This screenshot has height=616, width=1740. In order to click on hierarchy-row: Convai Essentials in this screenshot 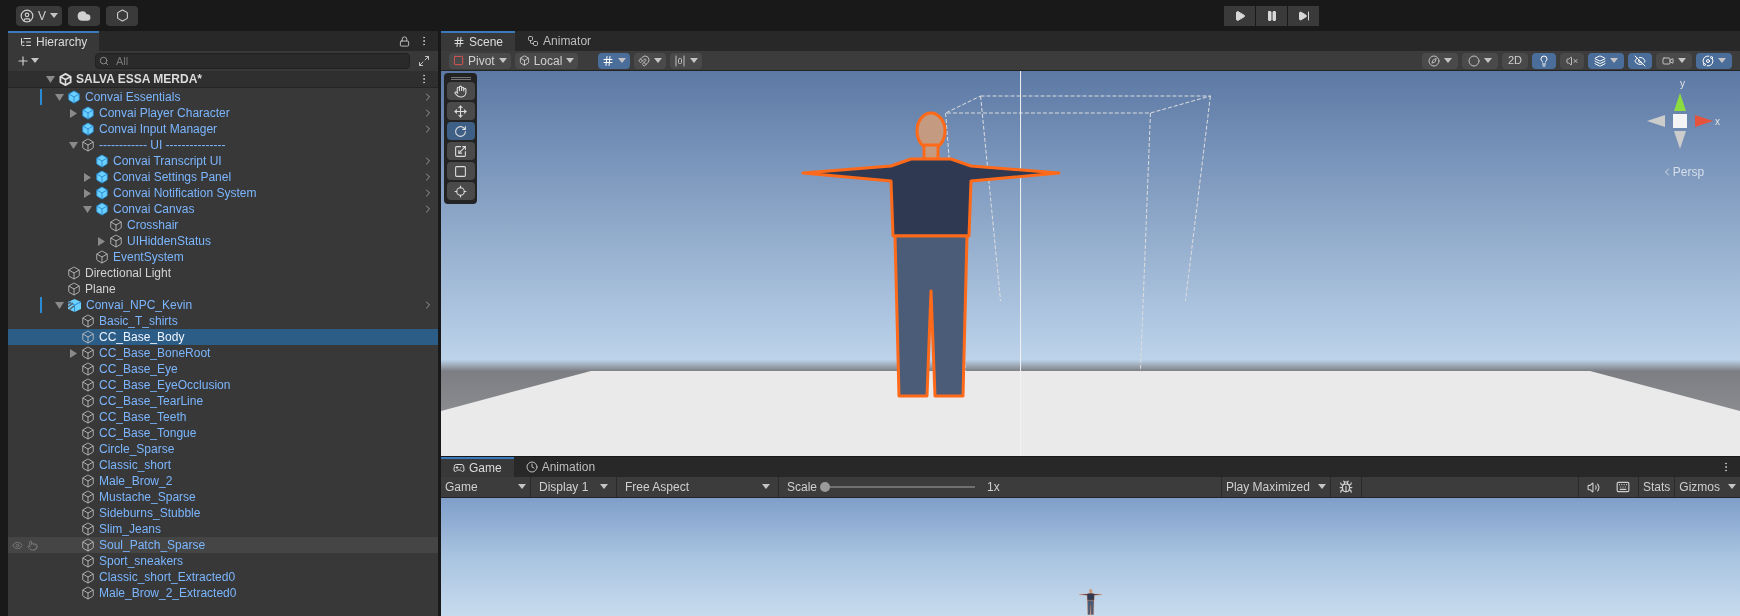, I will do `click(223, 97)`.